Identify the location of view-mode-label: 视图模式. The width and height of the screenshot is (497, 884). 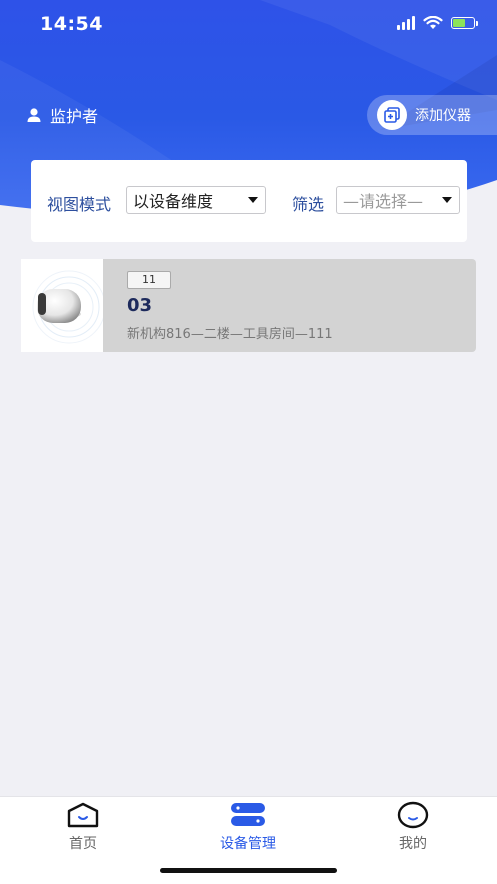
(79, 204).